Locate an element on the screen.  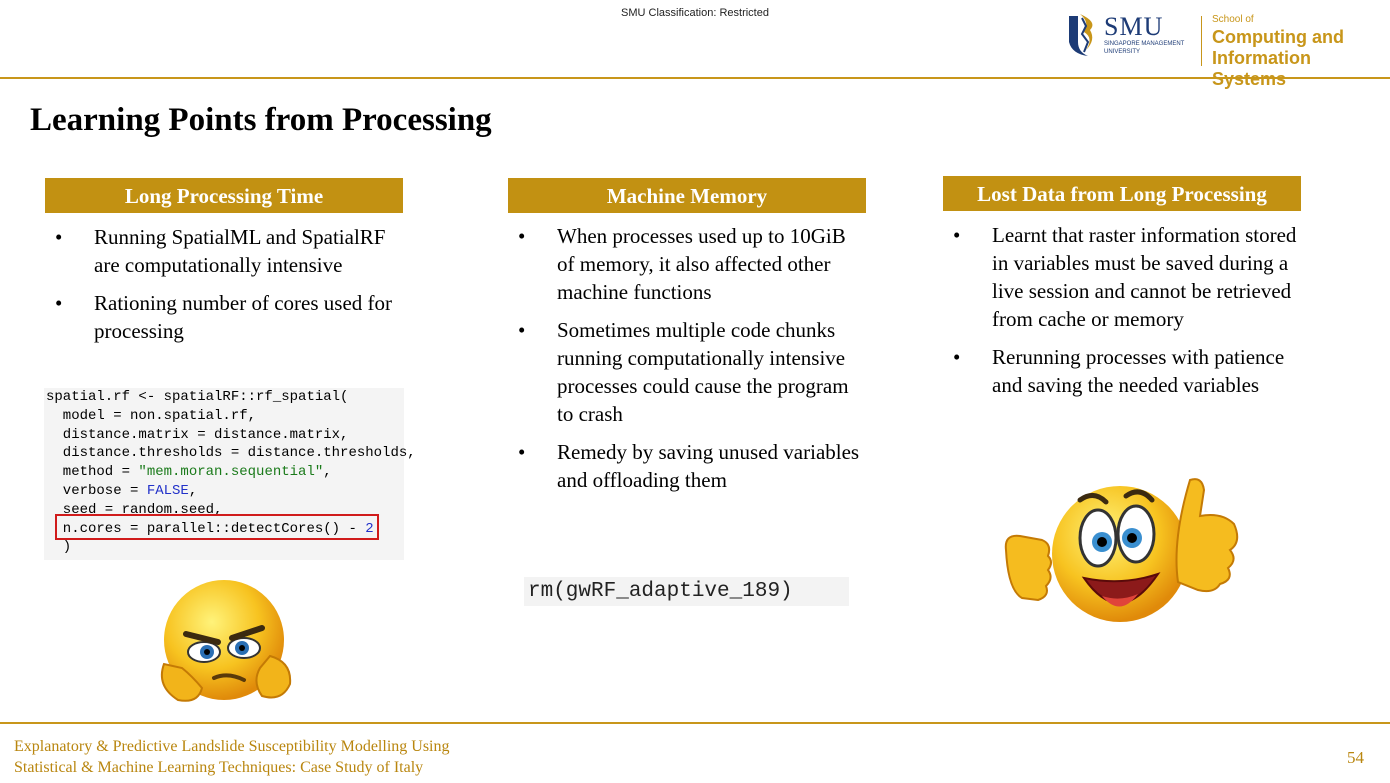
thumbs-up-emoji-icon is located at coordinates (1121, 550).